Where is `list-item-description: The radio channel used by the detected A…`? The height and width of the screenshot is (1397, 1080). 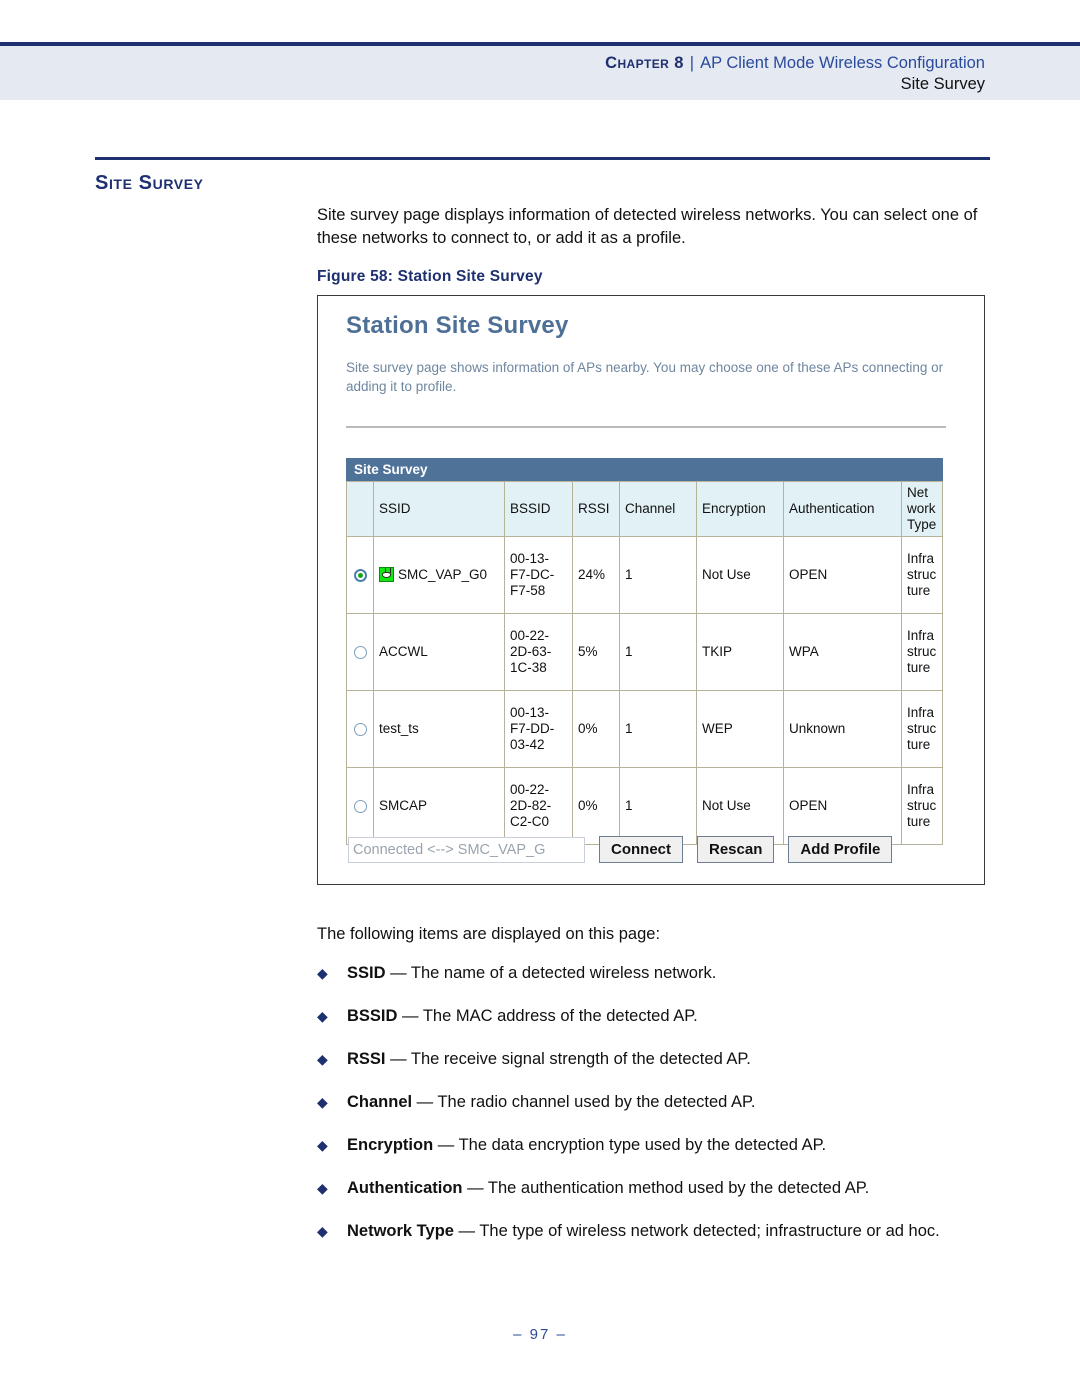 list-item-description: The radio channel used by the detected A… is located at coordinates (596, 1102).